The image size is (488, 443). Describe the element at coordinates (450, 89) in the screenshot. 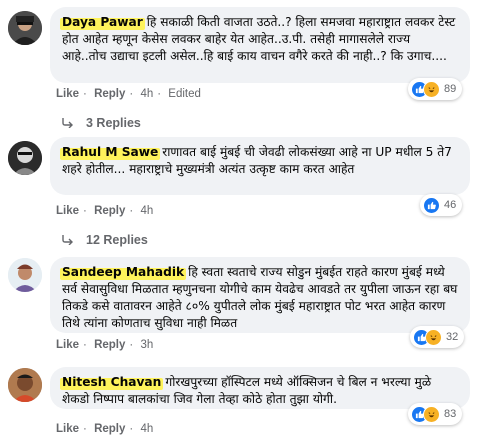

I see `reaction-count: 89` at that location.